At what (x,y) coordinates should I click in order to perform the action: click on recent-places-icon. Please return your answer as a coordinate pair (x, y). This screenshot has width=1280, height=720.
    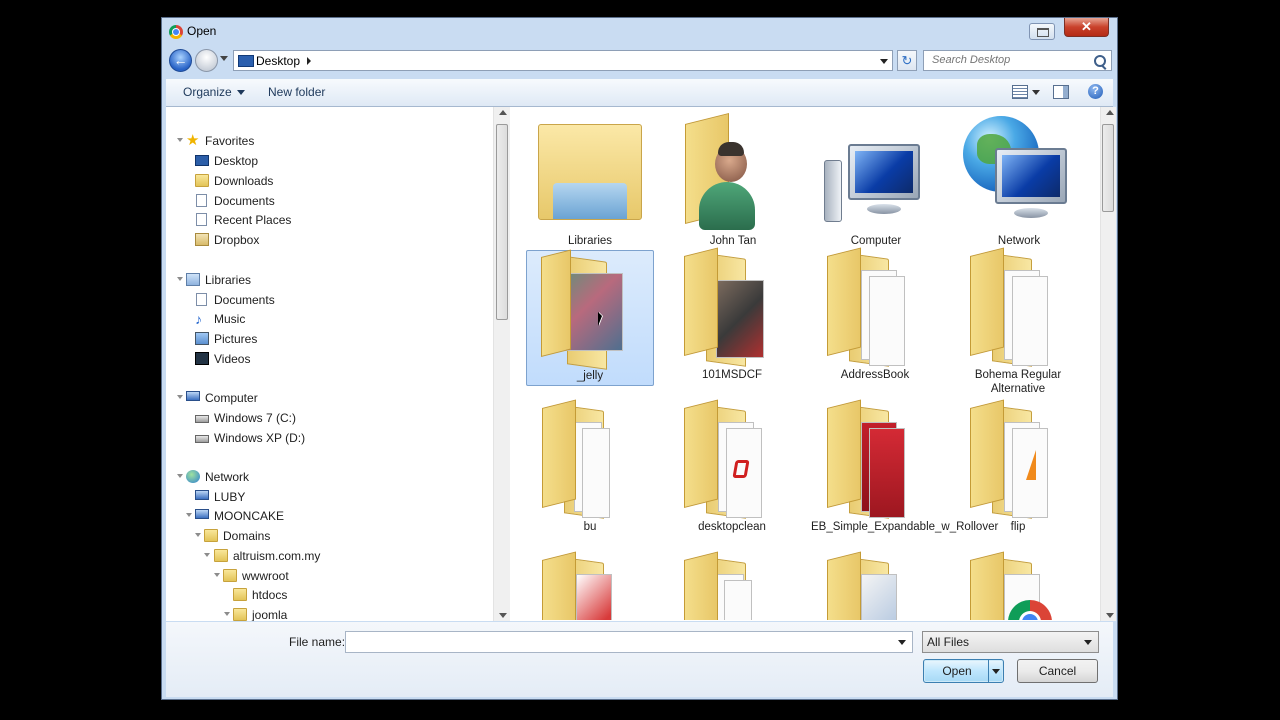
    Looking at the image, I should click on (201, 219).